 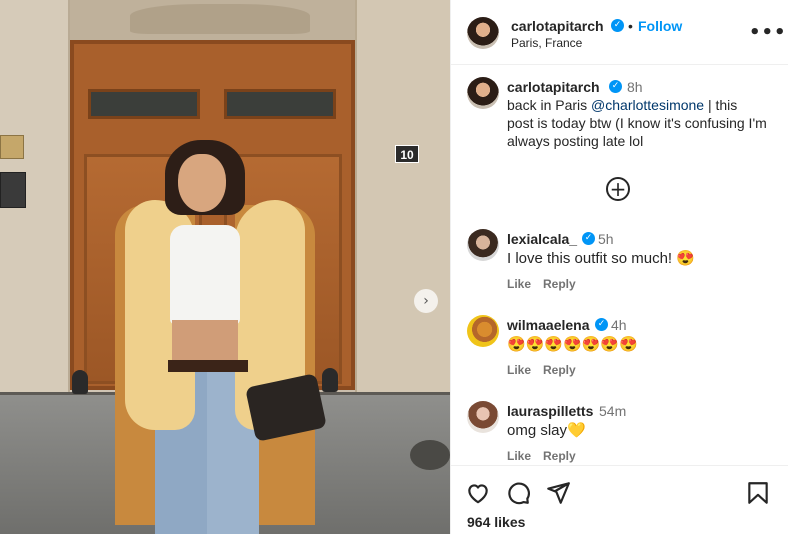 What do you see at coordinates (202, 183) in the screenshot?
I see `face` at bounding box center [202, 183].